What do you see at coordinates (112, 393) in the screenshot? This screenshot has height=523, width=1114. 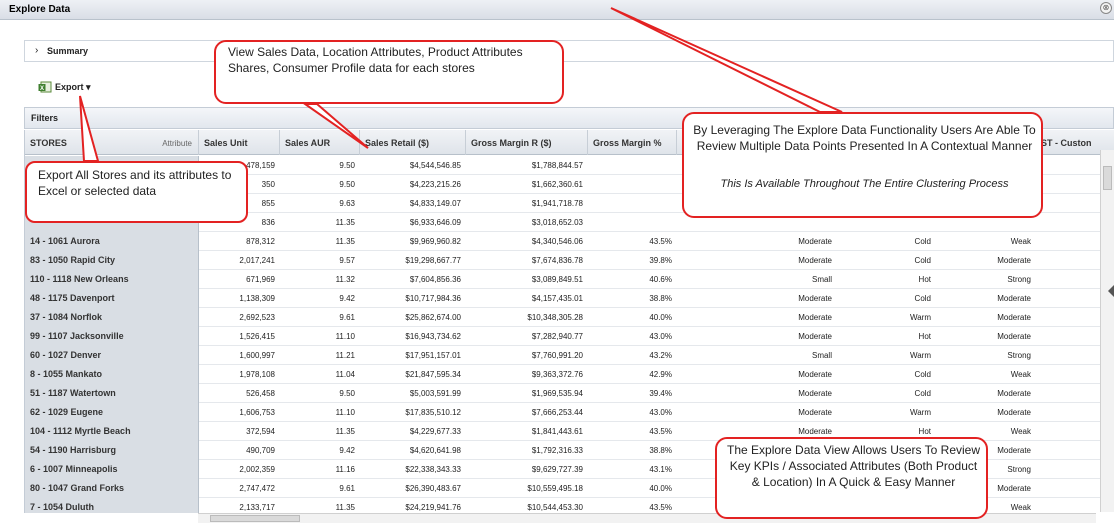 I see `store-name-cell: 51 - 1187 Watertown` at bounding box center [112, 393].